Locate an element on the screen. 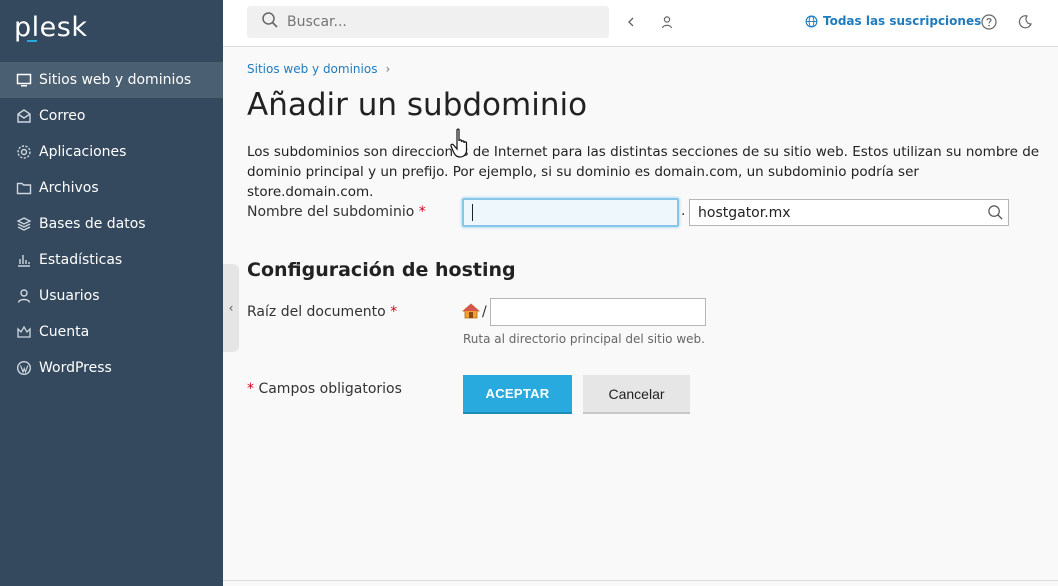 The width and height of the screenshot is (1058, 586). subdomain-input is located at coordinates (570, 212).